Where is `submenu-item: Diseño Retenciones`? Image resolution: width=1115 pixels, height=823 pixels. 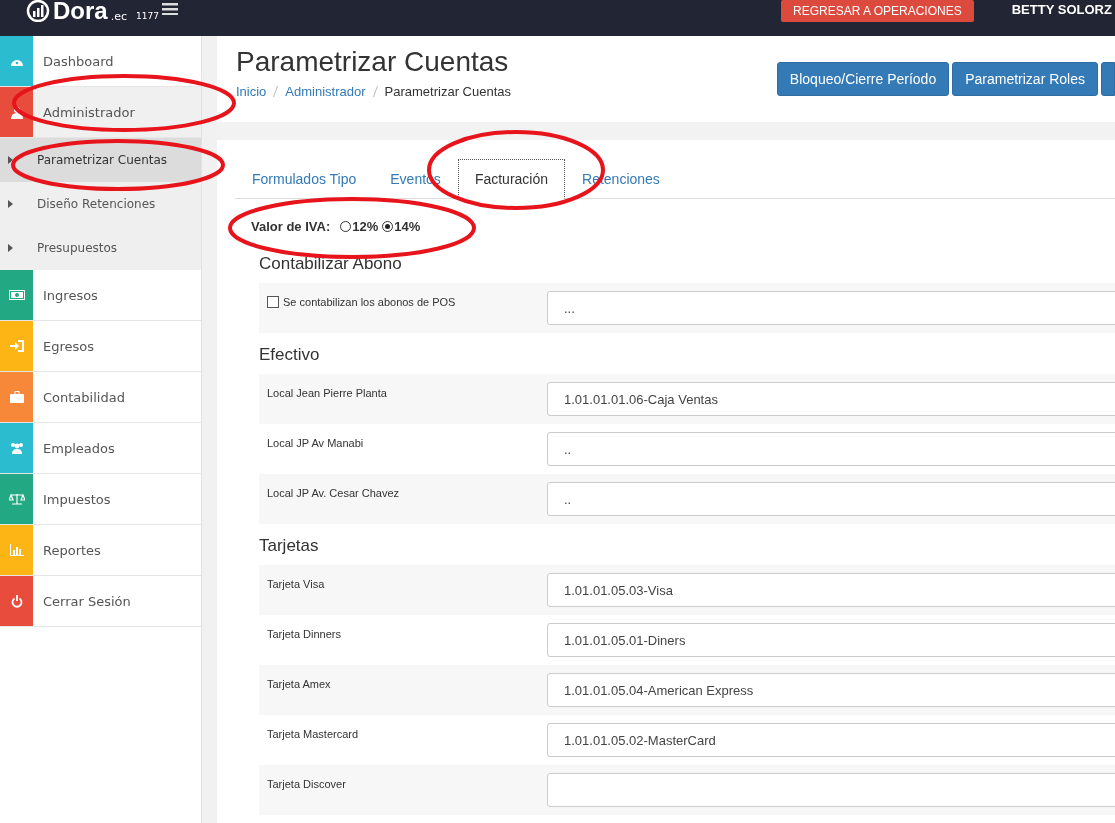
submenu-item: Diseño Retenciones is located at coordinates (100, 204).